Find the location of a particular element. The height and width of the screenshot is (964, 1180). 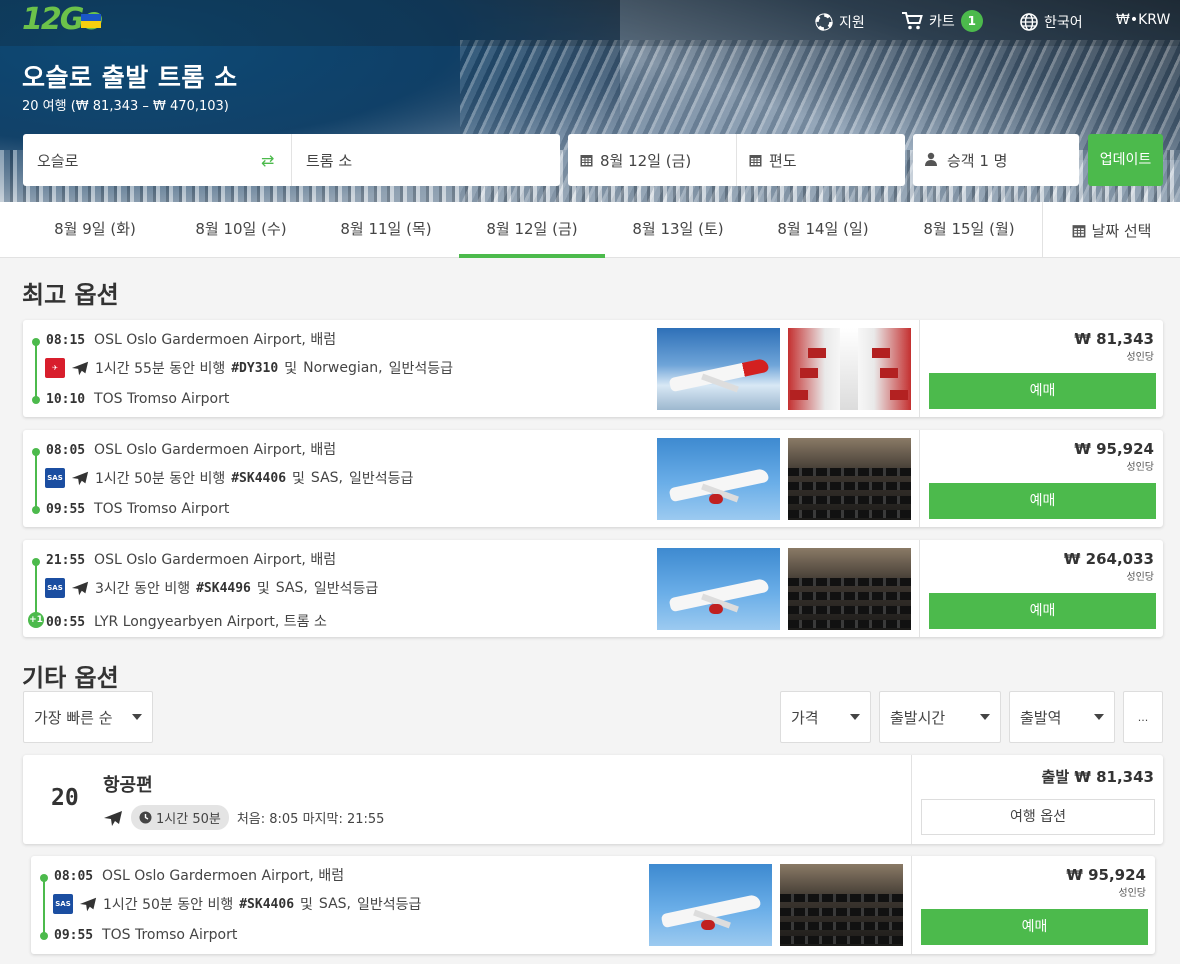

language-label: 한국어 is located at coordinates (1063, 23).